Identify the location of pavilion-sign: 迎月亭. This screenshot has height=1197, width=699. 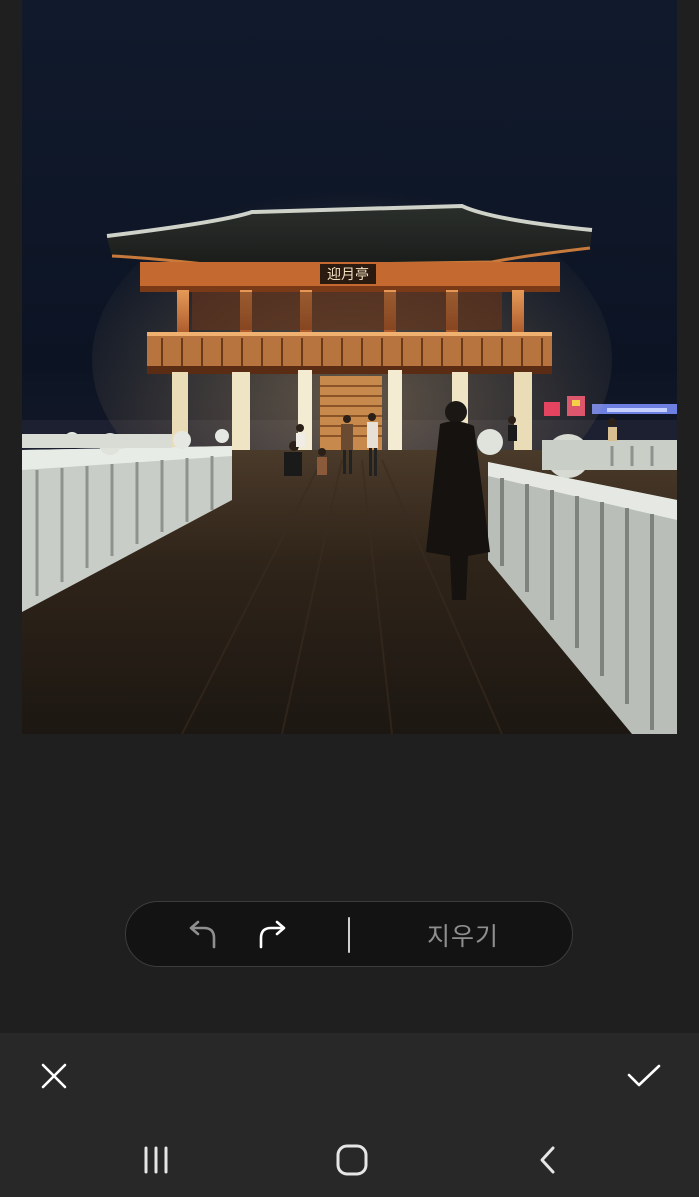
(348, 274).